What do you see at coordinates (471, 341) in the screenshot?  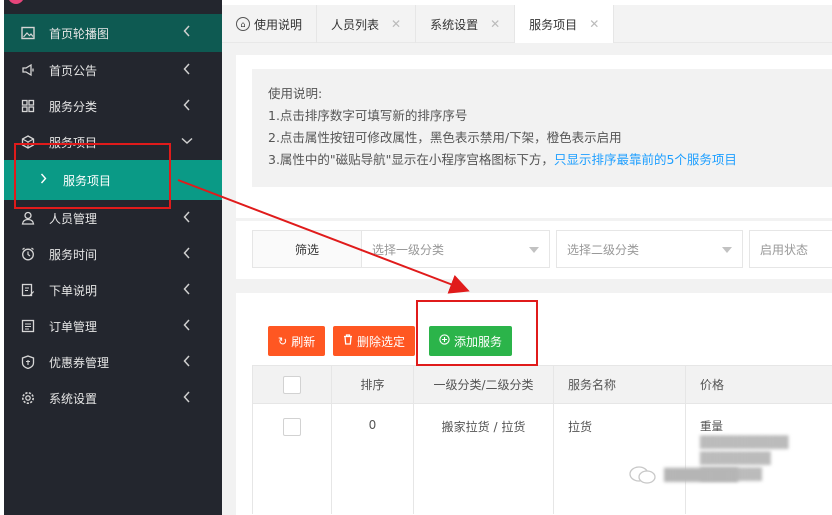 I see `add-service-button: 添加服务` at bounding box center [471, 341].